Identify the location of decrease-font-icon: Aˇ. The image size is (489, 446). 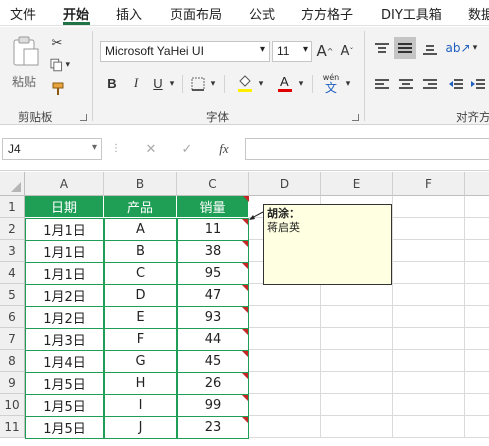
(347, 51).